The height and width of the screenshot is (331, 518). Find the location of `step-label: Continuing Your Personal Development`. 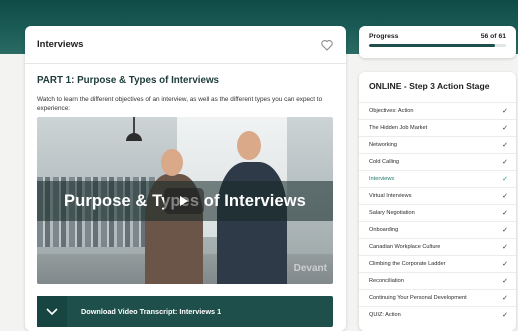

step-label: Continuing Your Personal Development is located at coordinates (418, 298).